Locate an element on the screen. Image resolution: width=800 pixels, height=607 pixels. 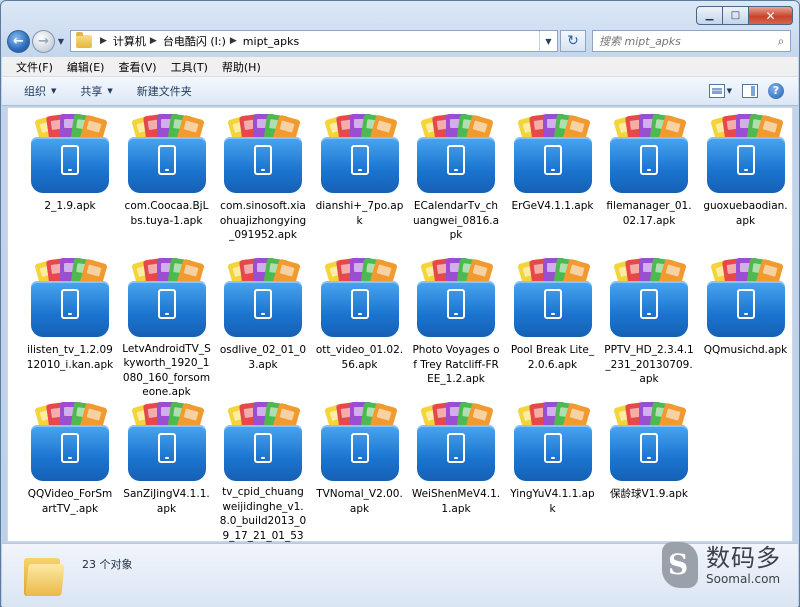
watermark-logo: S 数码多 Soomal.com is located at coordinates (719, 565).